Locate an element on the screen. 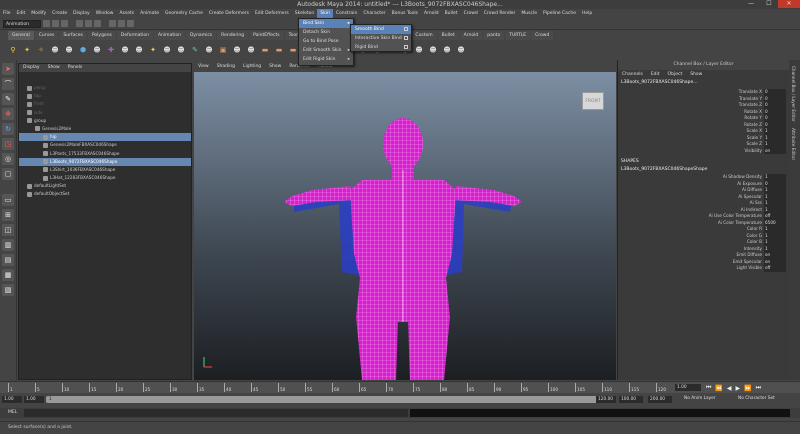 Image resolution: width=800 pixels, height=434 pixels. menu-geometry-cache: Geometry Cache is located at coordinates (184, 13).